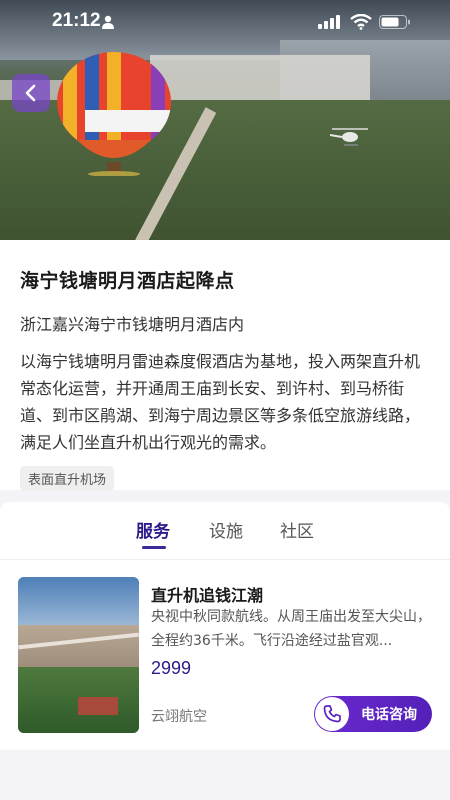 This screenshot has height=800, width=450. What do you see at coordinates (329, 22) in the screenshot?
I see `cellular-signal-icon` at bounding box center [329, 22].